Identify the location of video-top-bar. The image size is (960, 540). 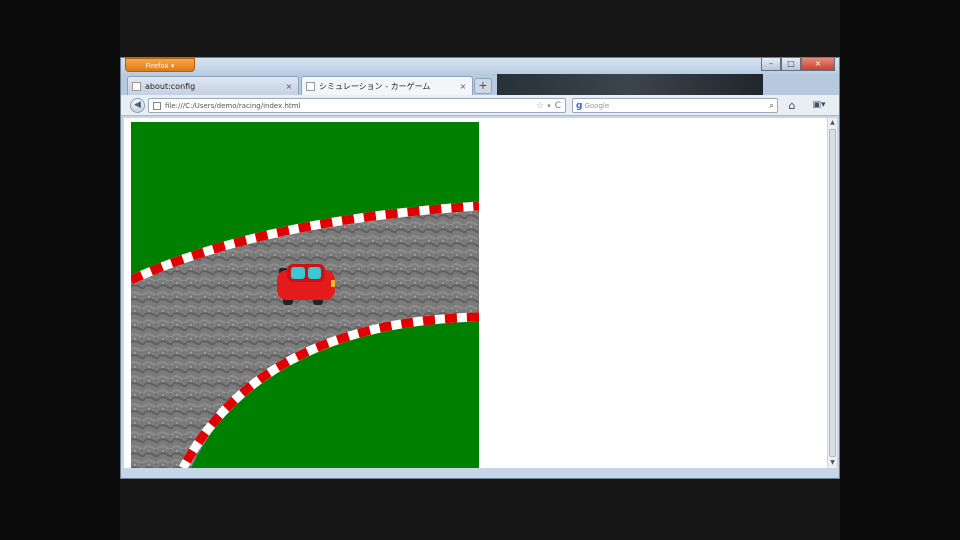
(480, 28).